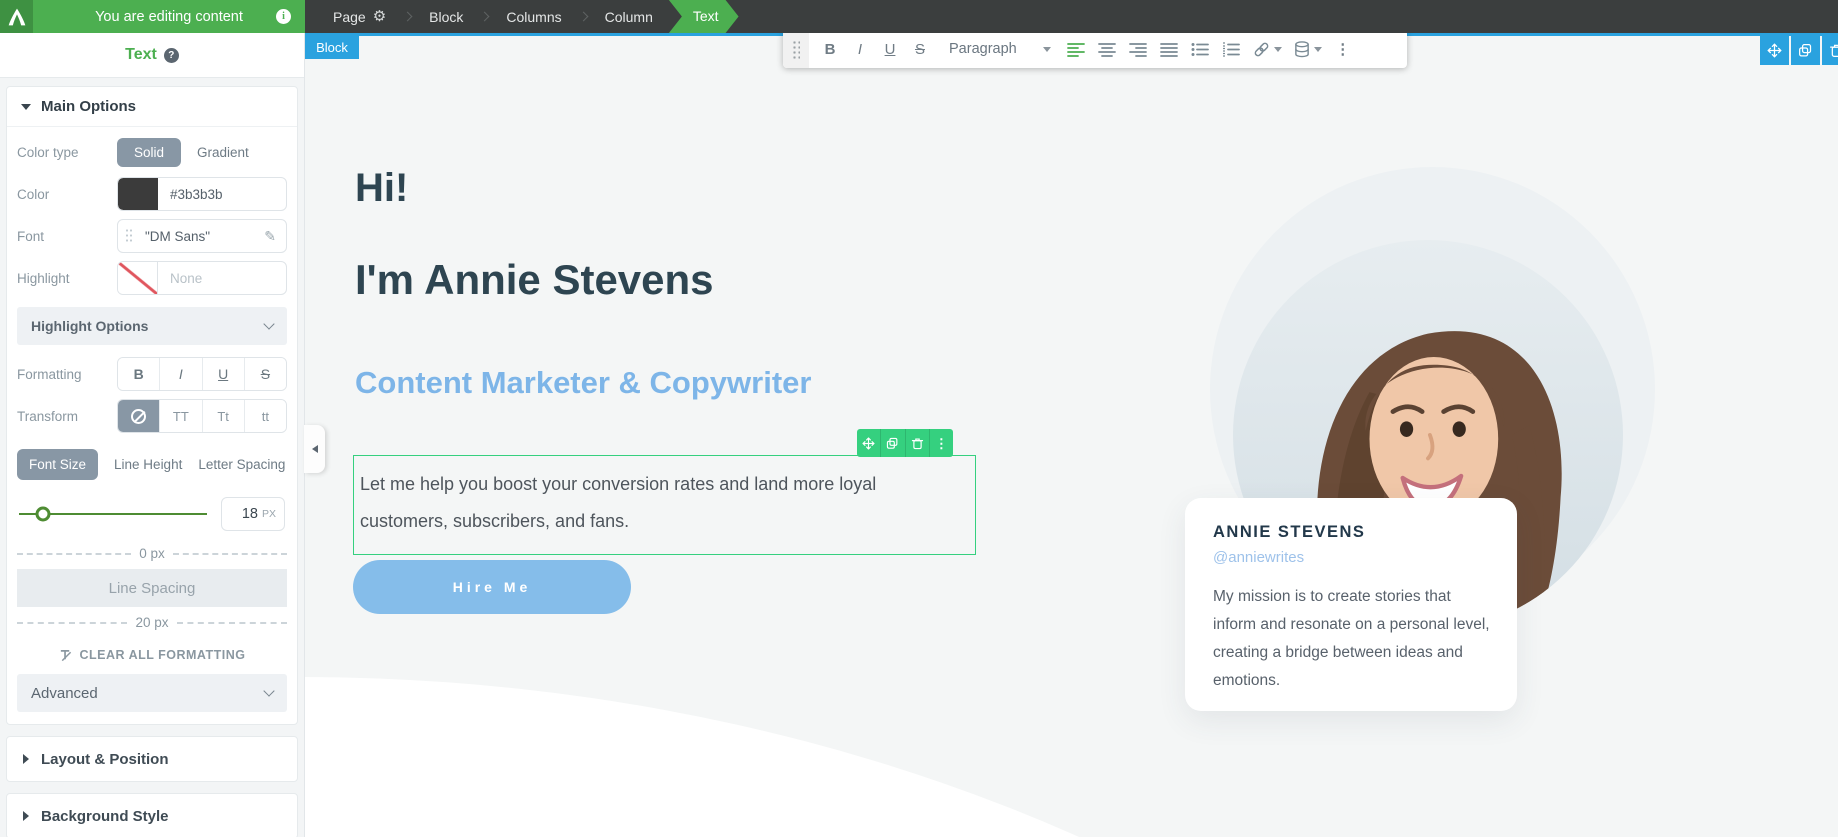  What do you see at coordinates (868, 443) in the screenshot?
I see `move-element-button` at bounding box center [868, 443].